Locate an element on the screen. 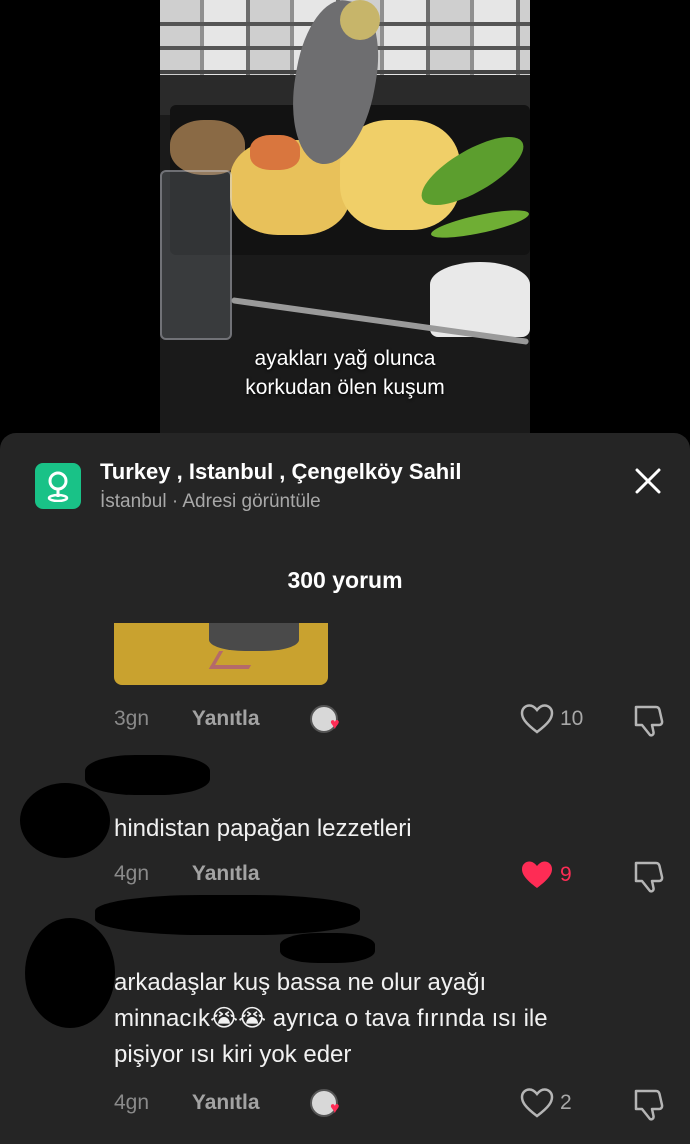 The height and width of the screenshot is (1144, 690). comment-text-line: minnacık😭😭 ayrıca o tava fırında ısı ile is located at coordinates (331, 1018).